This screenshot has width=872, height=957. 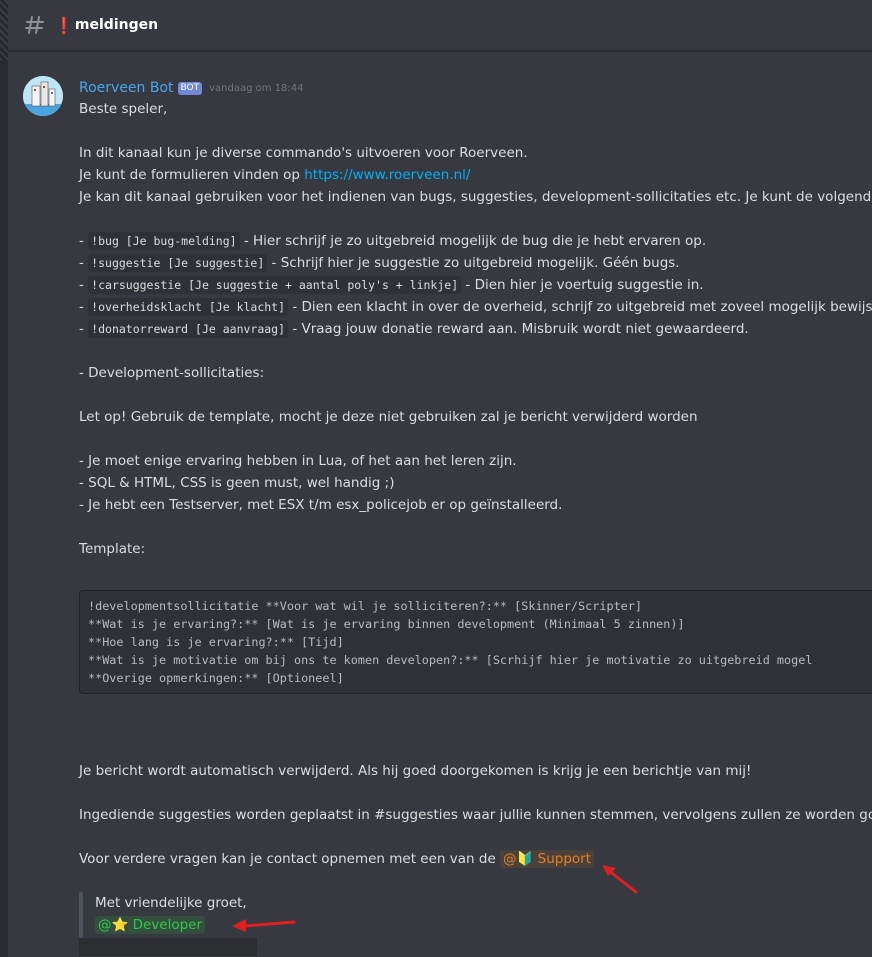 I want to click on timestamp: vandaag om 18:44, so click(x=256, y=88).